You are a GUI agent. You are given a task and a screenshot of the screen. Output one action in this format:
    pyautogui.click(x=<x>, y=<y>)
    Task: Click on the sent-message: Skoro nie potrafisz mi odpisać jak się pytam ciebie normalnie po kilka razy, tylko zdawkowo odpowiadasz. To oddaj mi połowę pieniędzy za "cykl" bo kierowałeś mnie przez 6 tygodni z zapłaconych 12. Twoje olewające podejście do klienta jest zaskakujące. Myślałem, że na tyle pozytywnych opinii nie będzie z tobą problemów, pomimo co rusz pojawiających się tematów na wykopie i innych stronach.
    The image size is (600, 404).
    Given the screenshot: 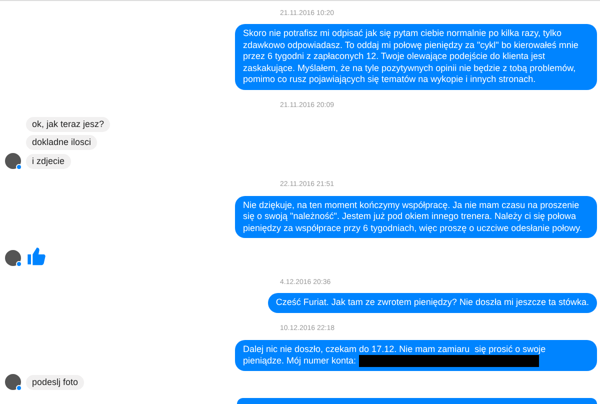 What is the action you would take?
    pyautogui.click(x=416, y=57)
    